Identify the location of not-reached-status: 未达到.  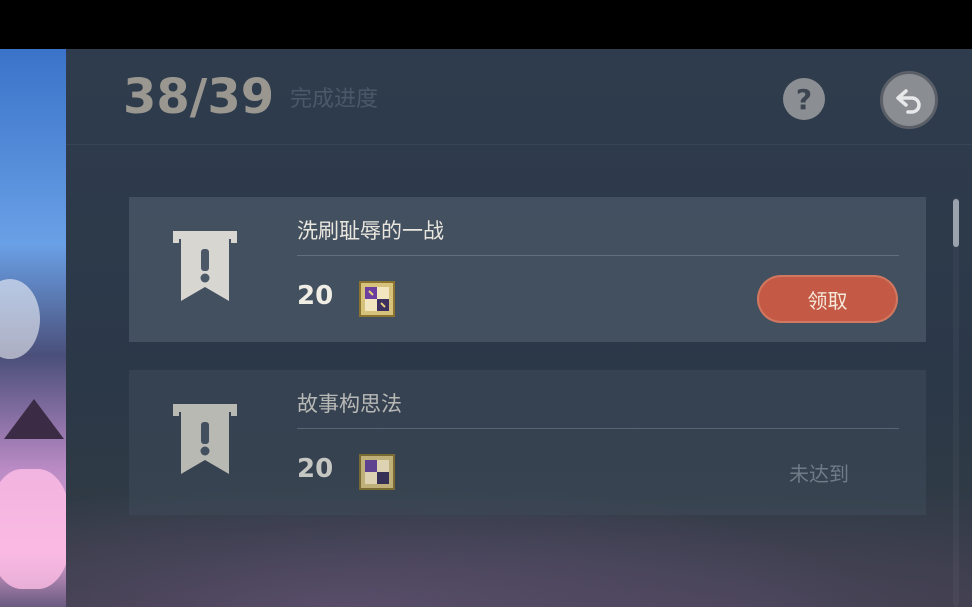
(819, 474).